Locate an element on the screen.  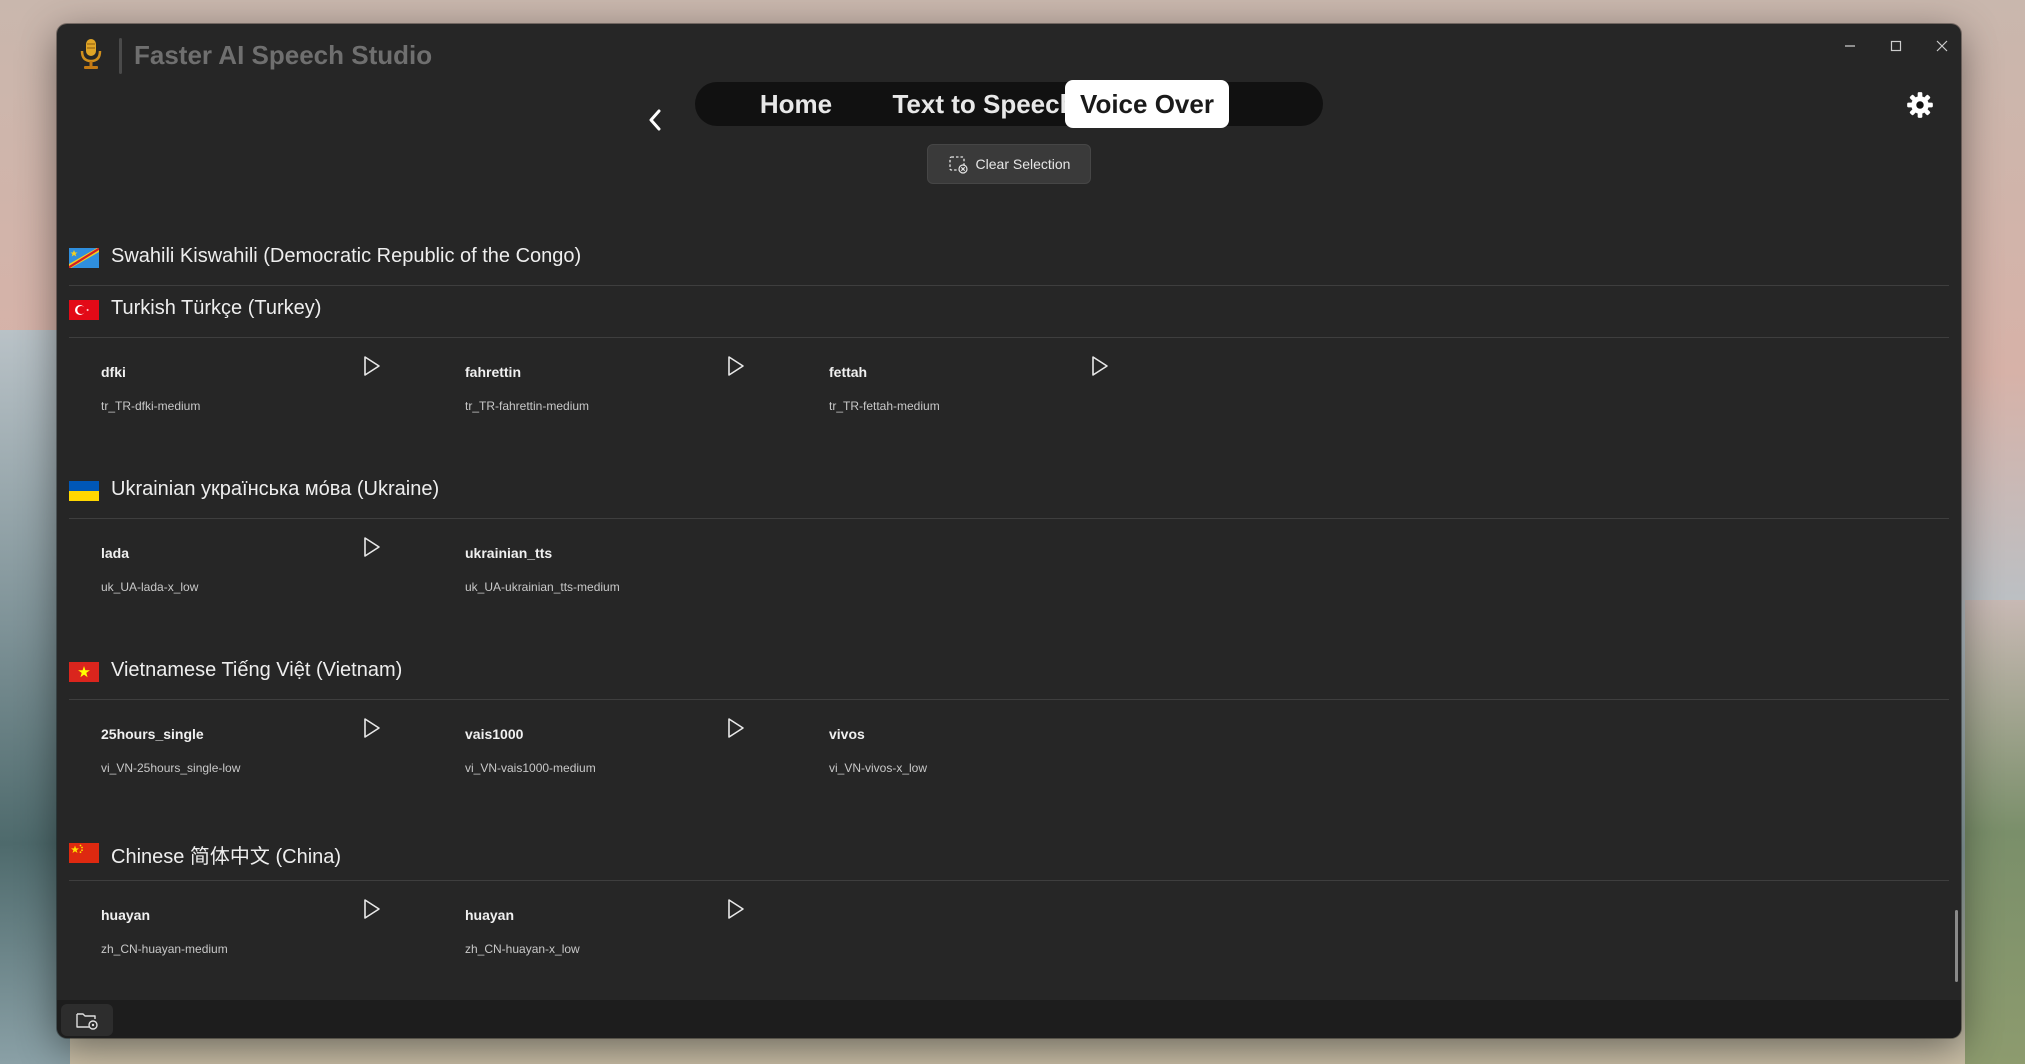
voice-name: ukrainian_tts is located at coordinates (509, 553).